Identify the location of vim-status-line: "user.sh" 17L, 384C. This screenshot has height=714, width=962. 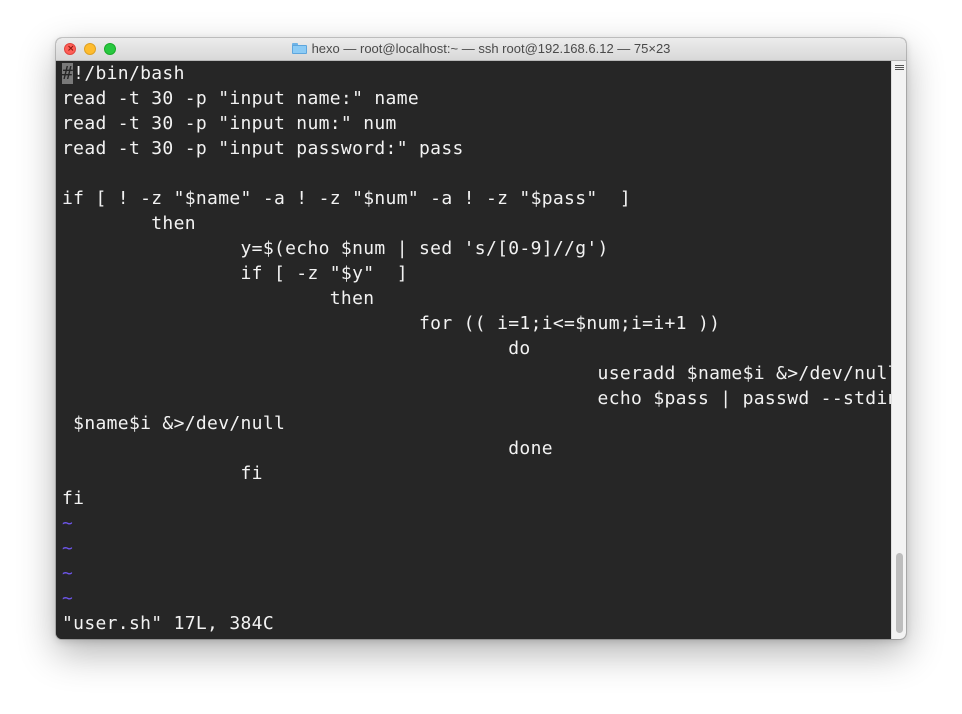
(168, 623).